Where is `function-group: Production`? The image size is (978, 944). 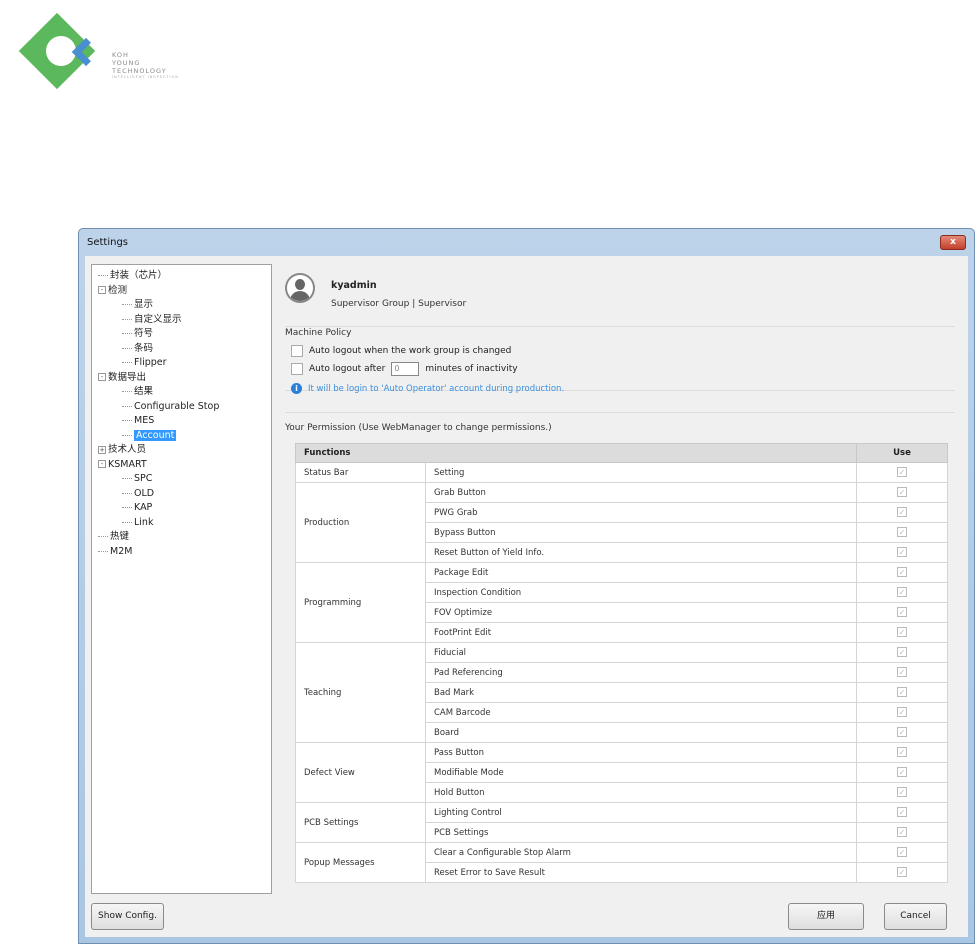
function-group: Production is located at coordinates (360, 522).